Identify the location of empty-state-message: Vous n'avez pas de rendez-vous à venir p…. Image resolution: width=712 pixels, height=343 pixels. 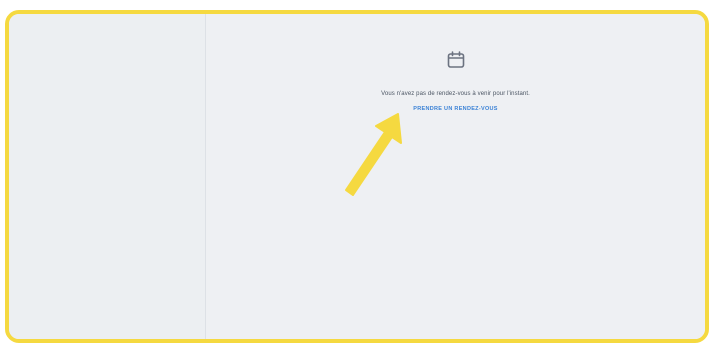
(455, 94).